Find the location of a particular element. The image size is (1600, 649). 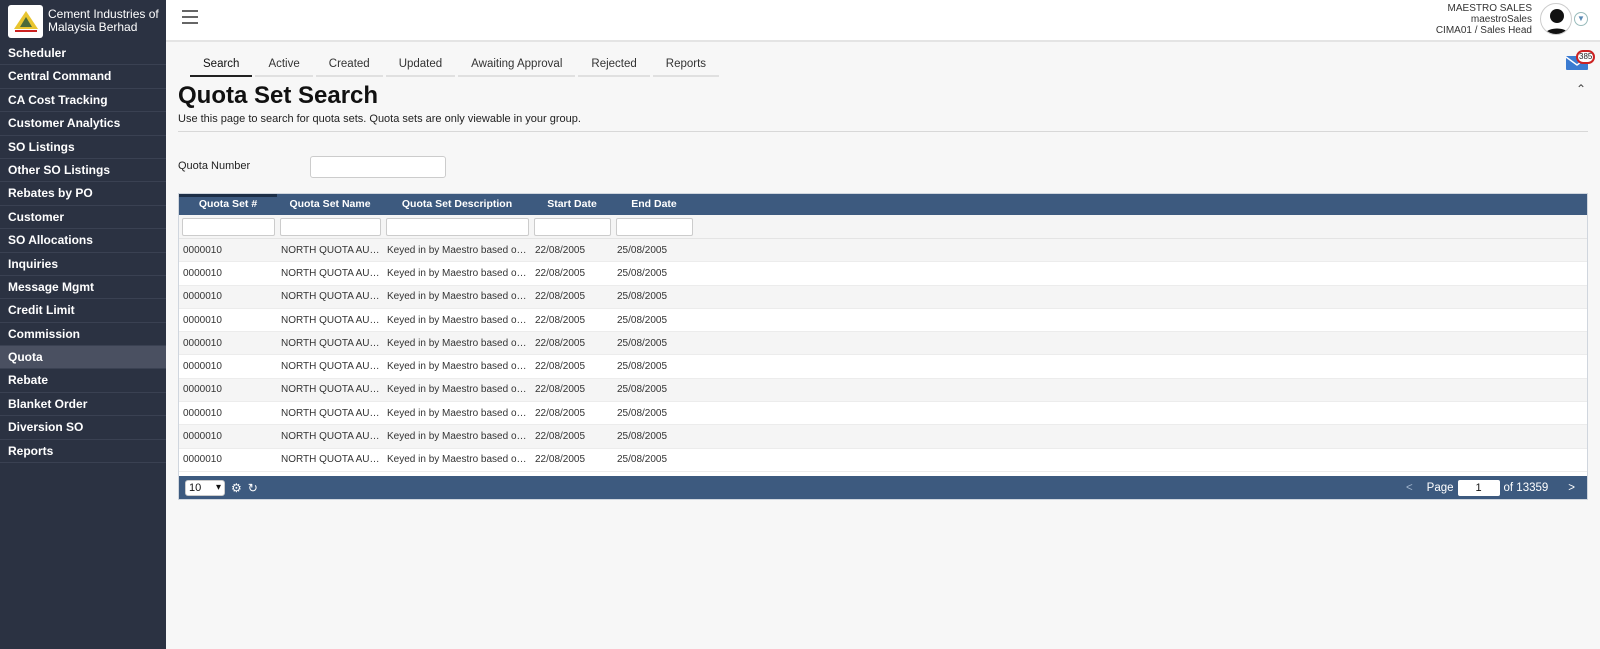

sidebar-item-scheduler: Scheduler is located at coordinates (83, 54).